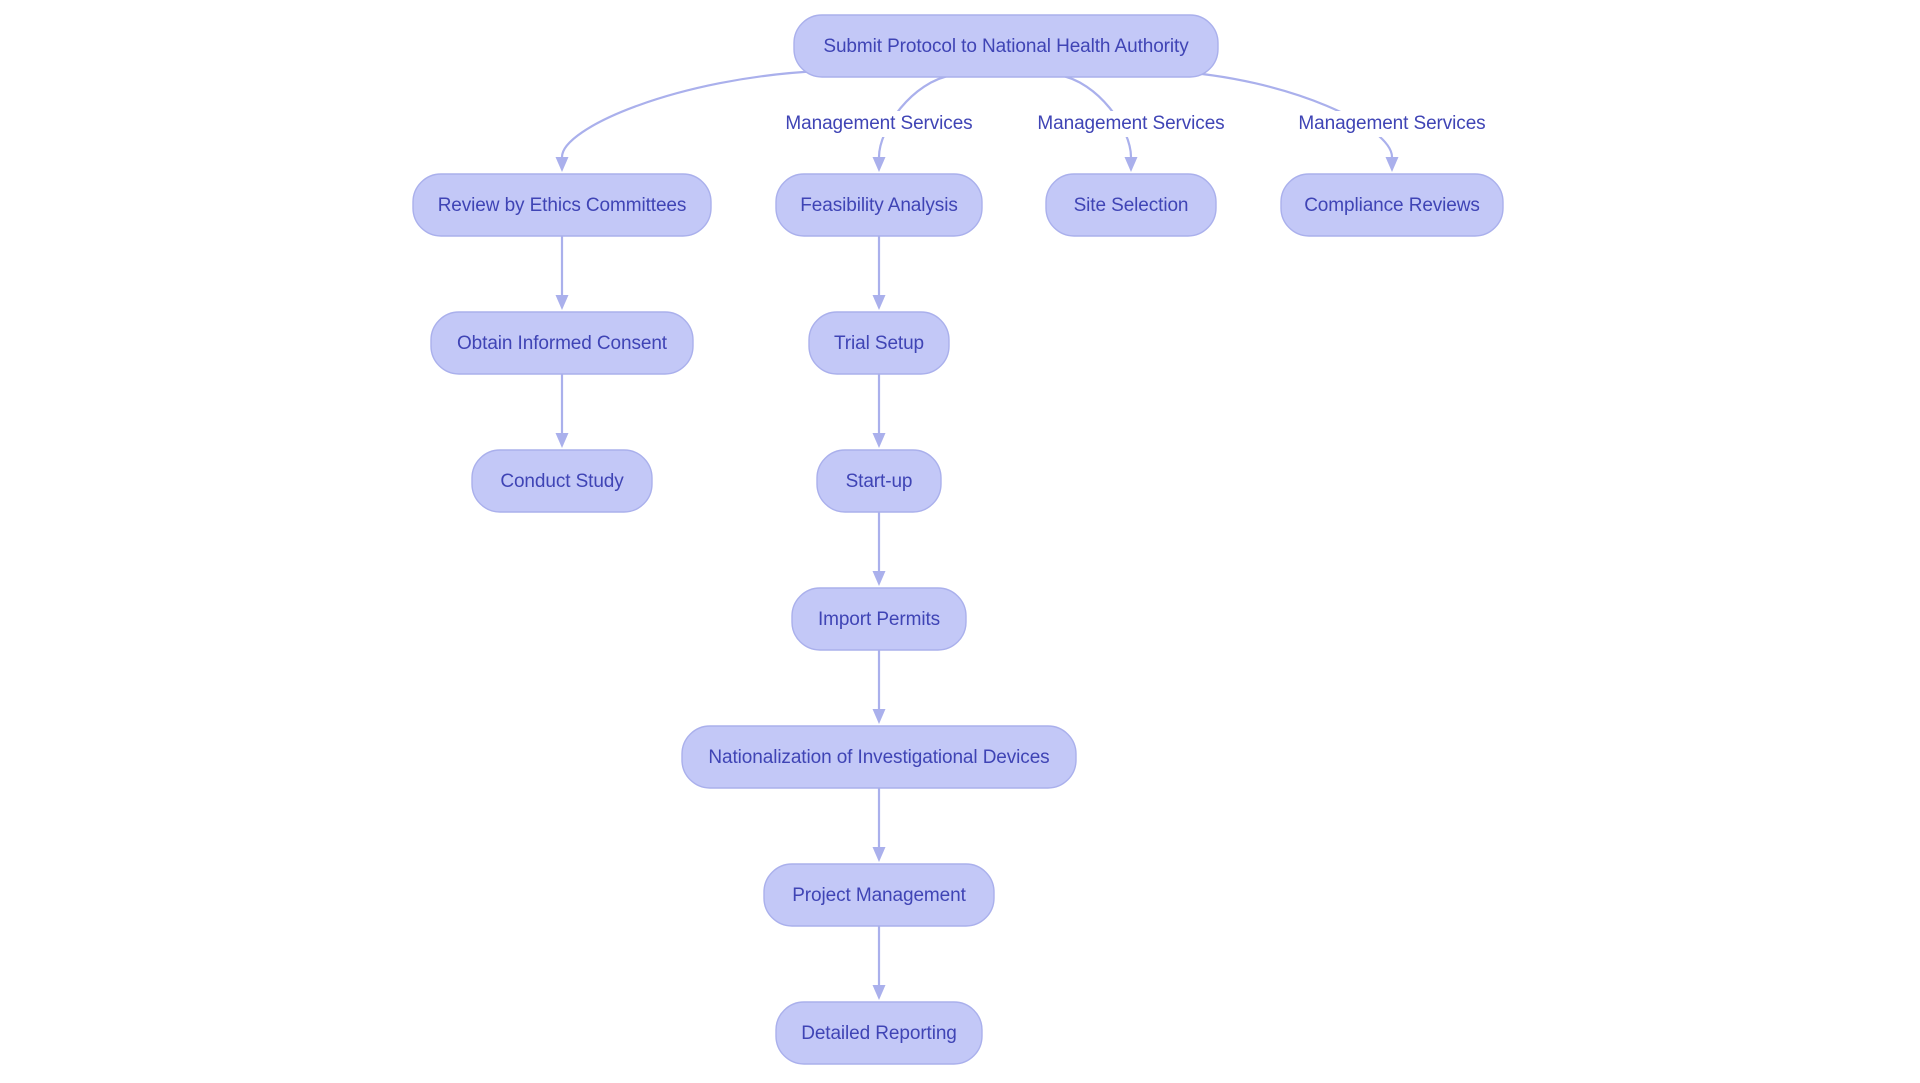 The width and height of the screenshot is (1920, 1083). I want to click on node-project: Project Management, so click(879, 895).